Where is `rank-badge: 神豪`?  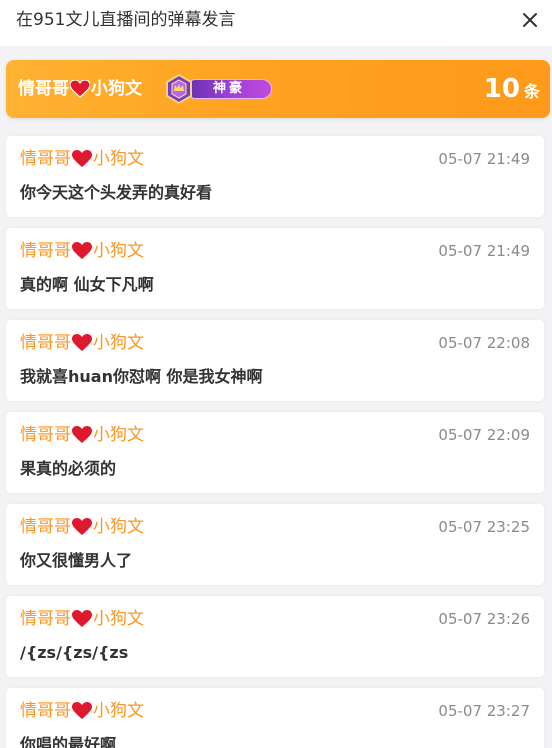 rank-badge: 神豪 is located at coordinates (219, 89).